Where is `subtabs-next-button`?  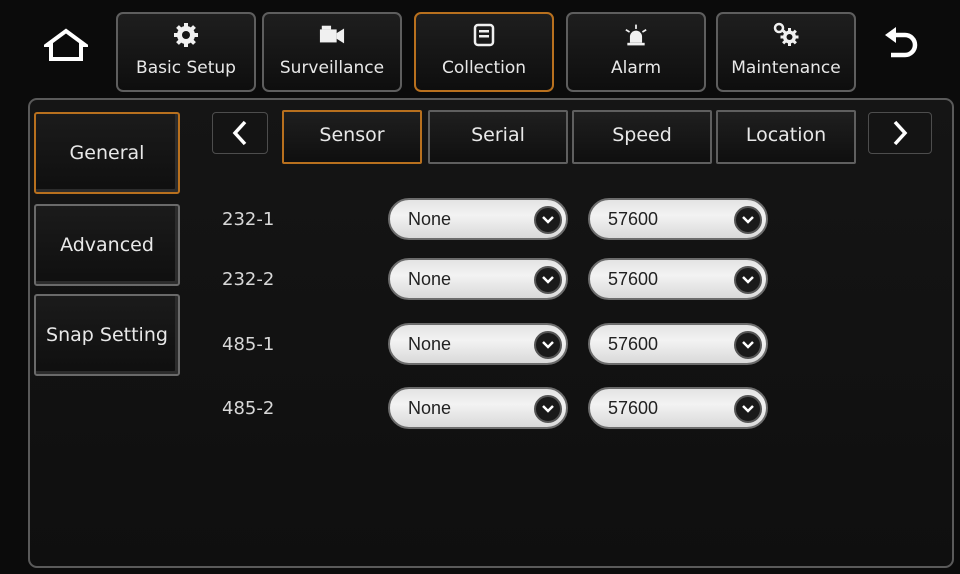 subtabs-next-button is located at coordinates (900, 133).